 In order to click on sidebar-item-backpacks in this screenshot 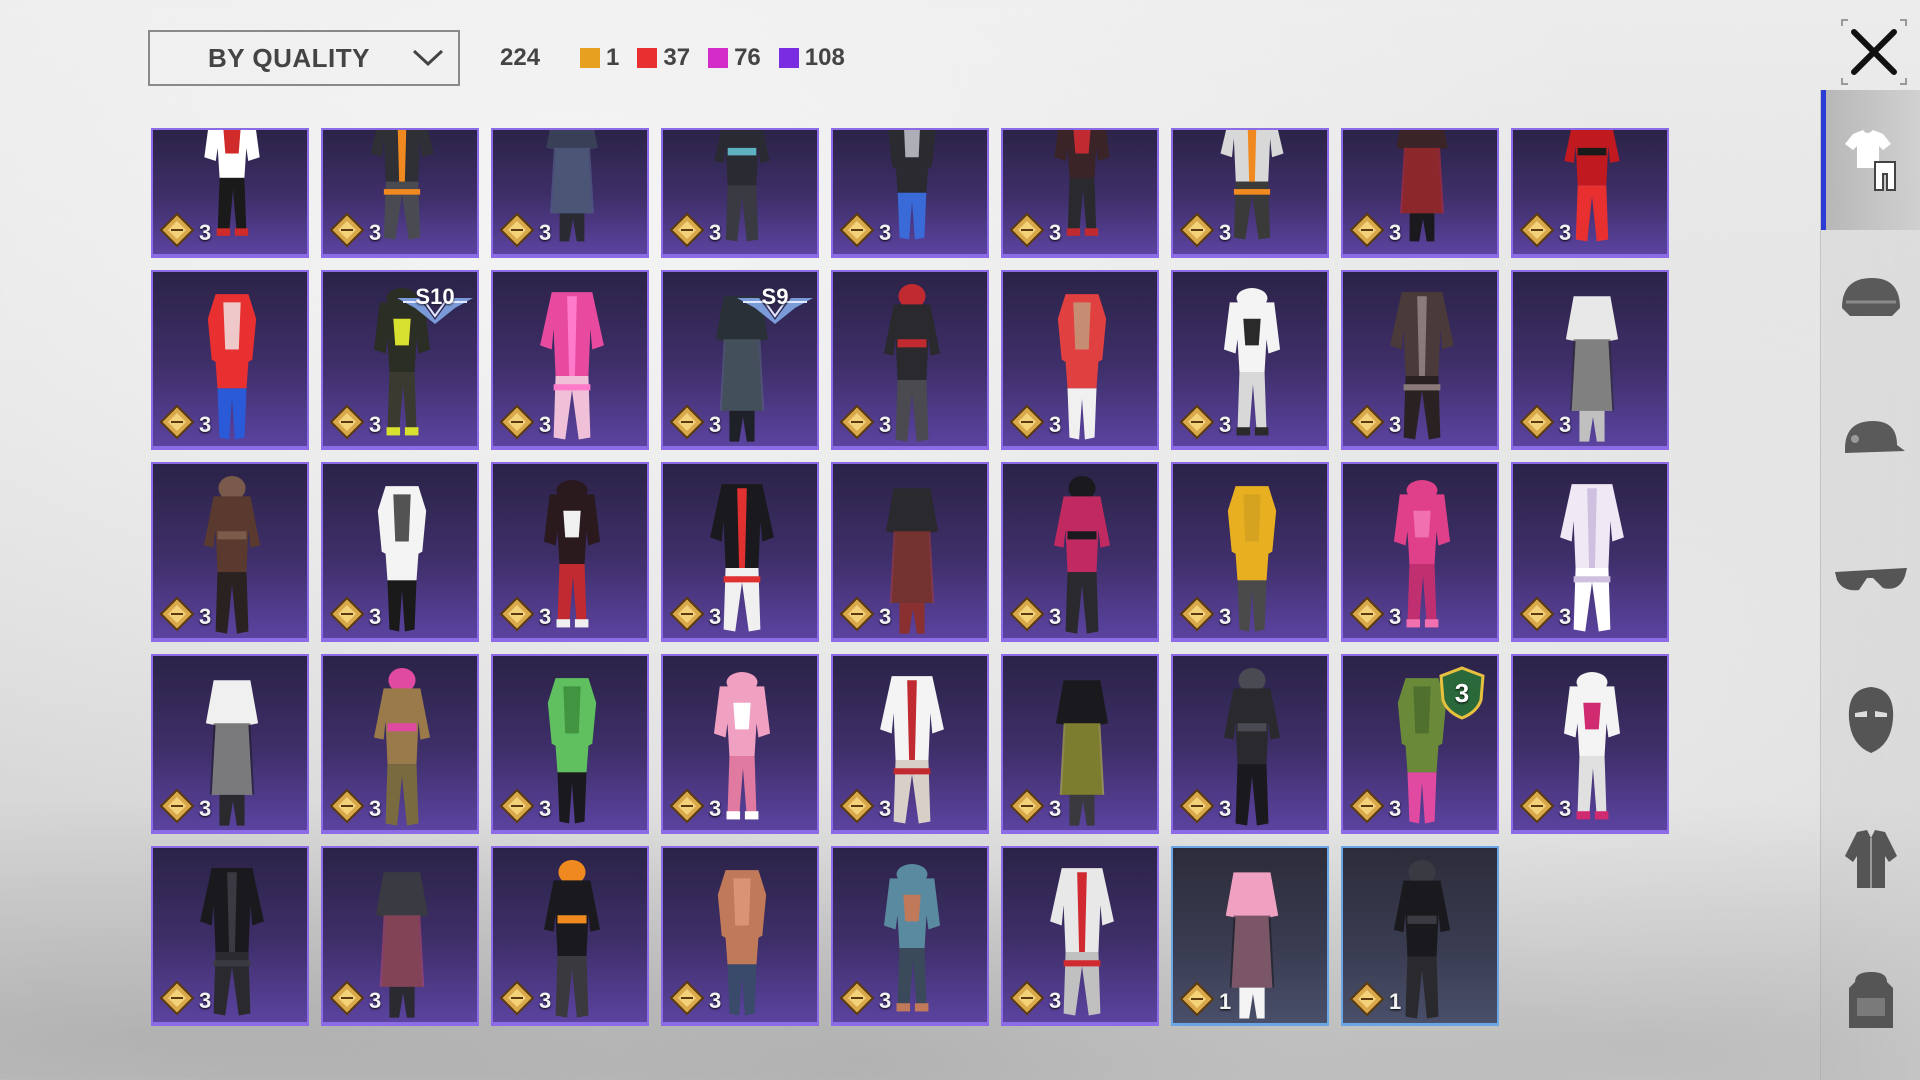, I will do `click(1870, 1000)`.